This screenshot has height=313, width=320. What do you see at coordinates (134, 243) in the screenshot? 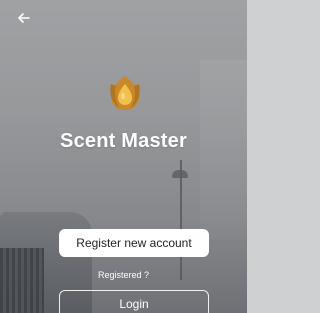
I see `register-button: Register new account` at bounding box center [134, 243].